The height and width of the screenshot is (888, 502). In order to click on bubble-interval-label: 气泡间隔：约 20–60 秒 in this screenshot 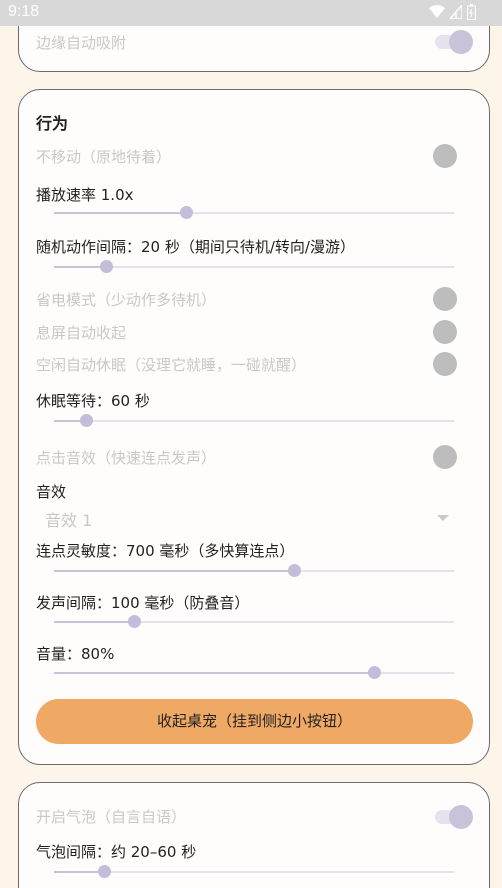, I will do `click(116, 852)`.